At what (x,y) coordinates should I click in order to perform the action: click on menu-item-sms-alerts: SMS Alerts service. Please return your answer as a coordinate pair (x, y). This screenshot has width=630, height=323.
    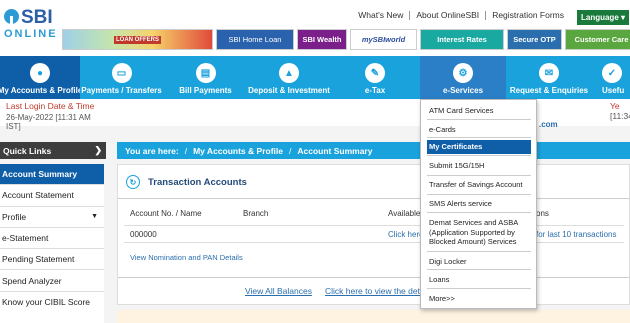
    Looking at the image, I should click on (479, 204).